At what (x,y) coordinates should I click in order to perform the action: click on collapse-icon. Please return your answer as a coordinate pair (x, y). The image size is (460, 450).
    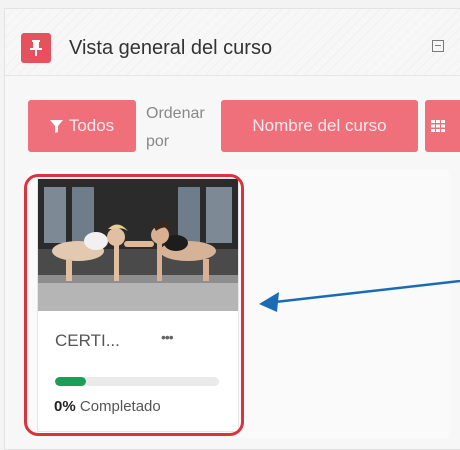
    Looking at the image, I should click on (438, 46).